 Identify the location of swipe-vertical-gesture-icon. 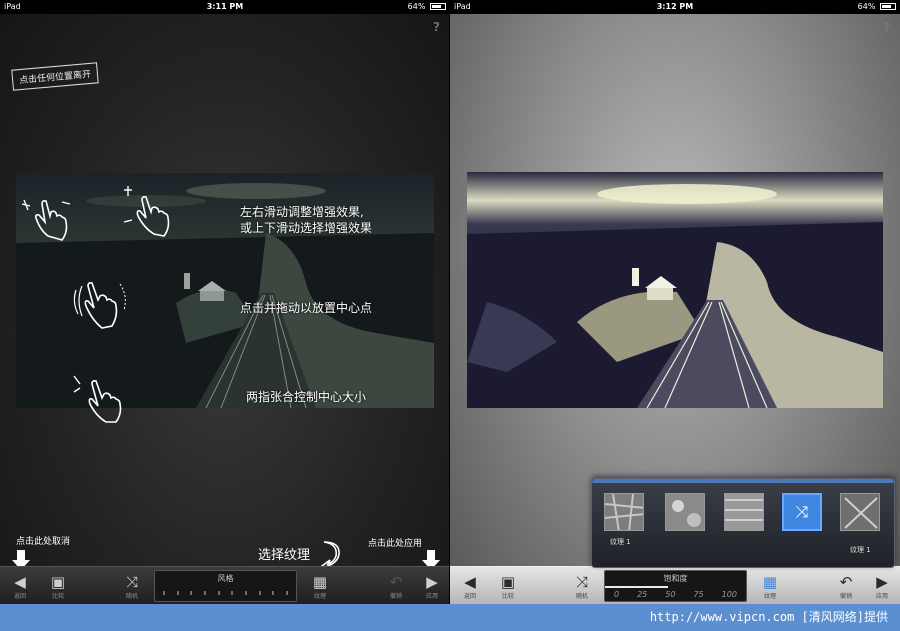
(148, 210).